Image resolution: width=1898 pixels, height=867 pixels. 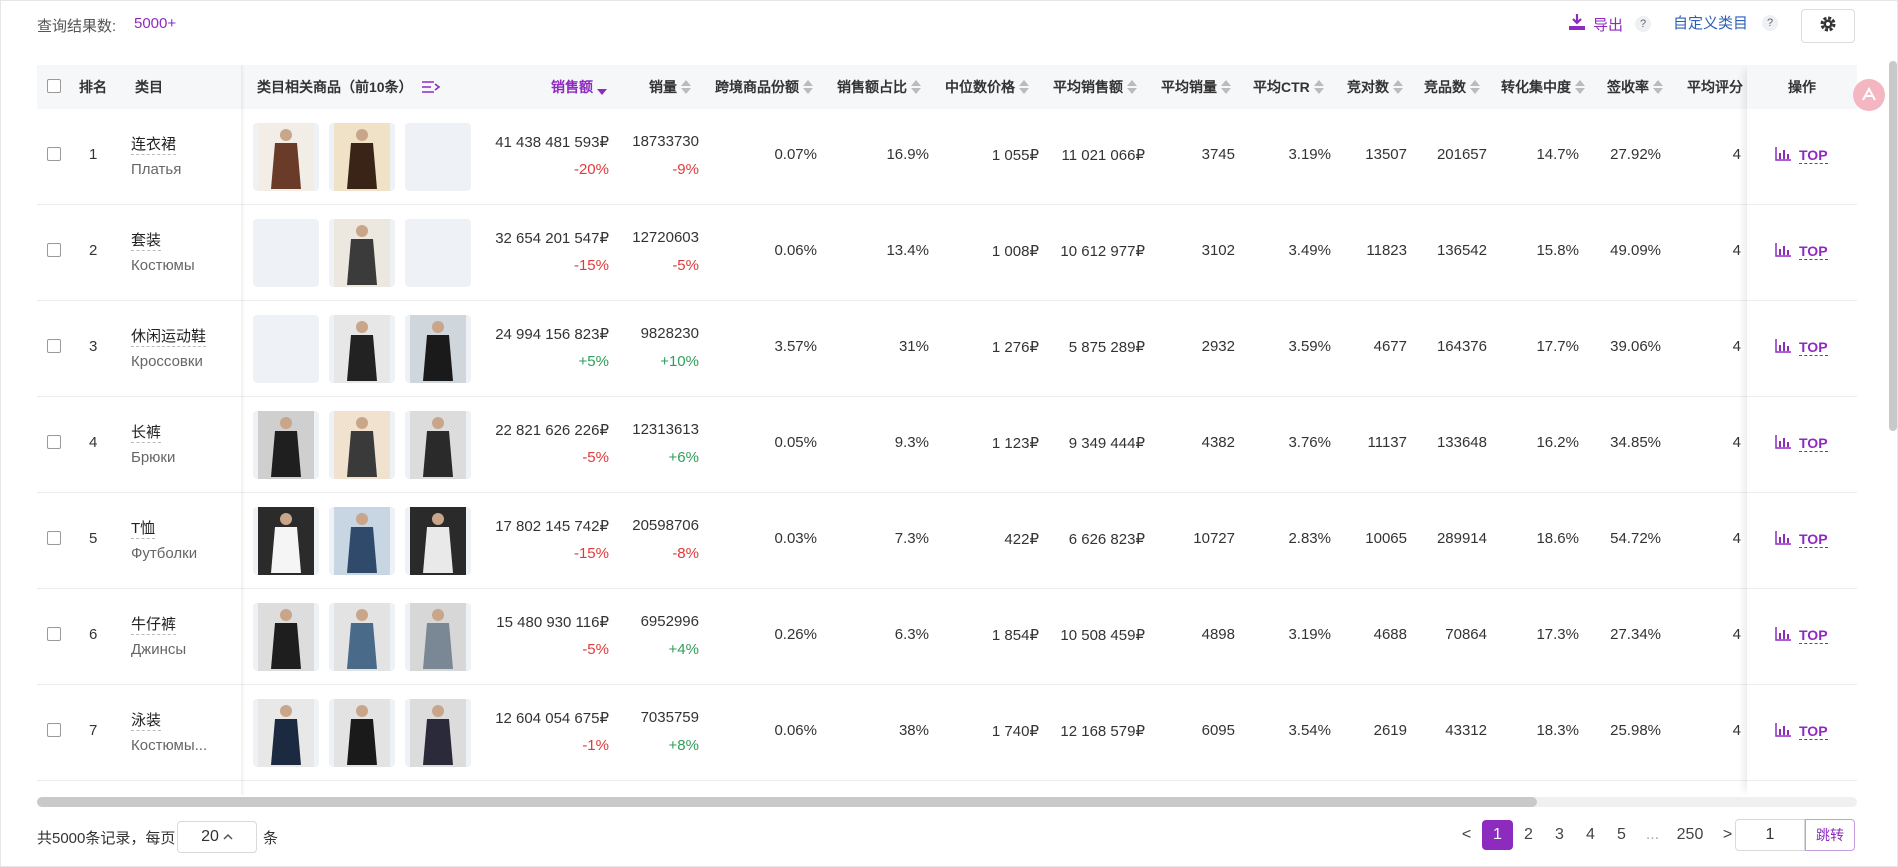 I want to click on category-name-cn: 长裤, so click(x=146, y=432).